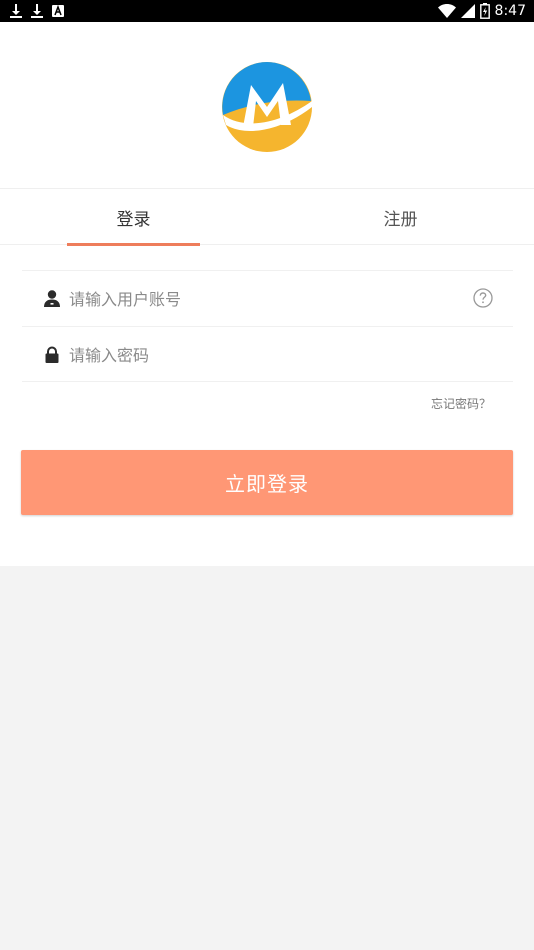 This screenshot has width=534, height=950. I want to click on password-row, so click(267, 354).